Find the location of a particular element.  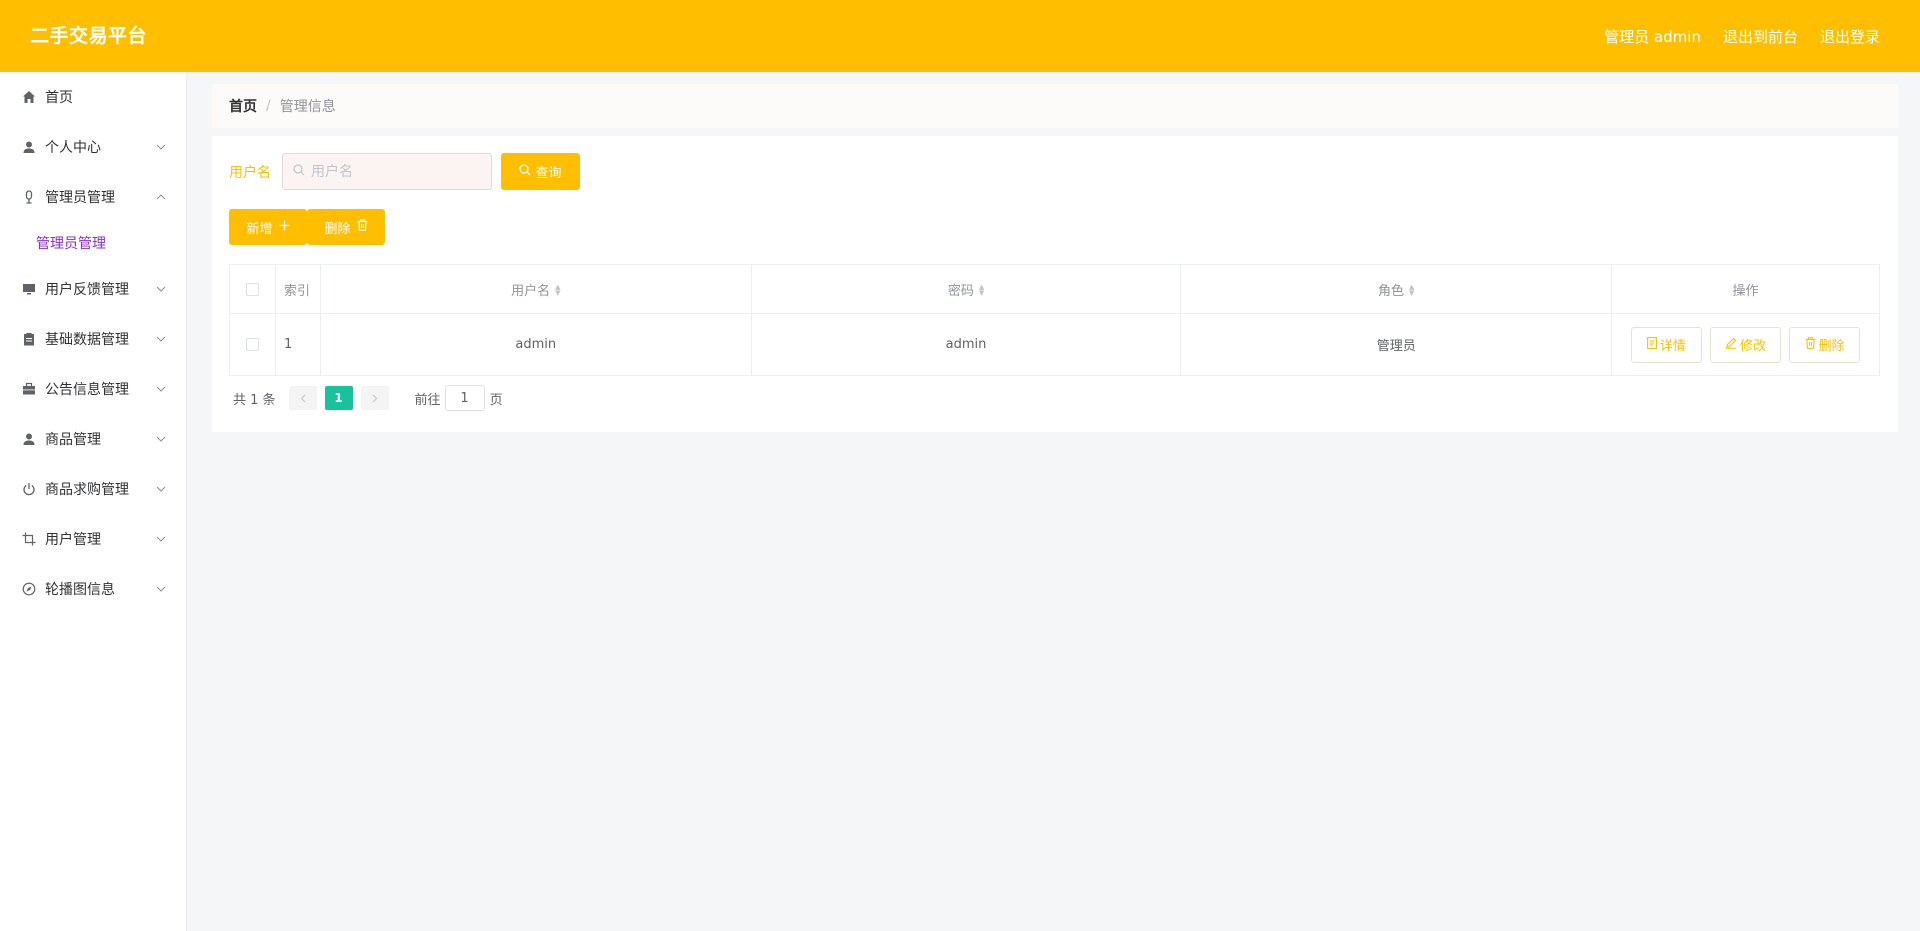

column-header-operation: 操作 is located at coordinates (1745, 289).